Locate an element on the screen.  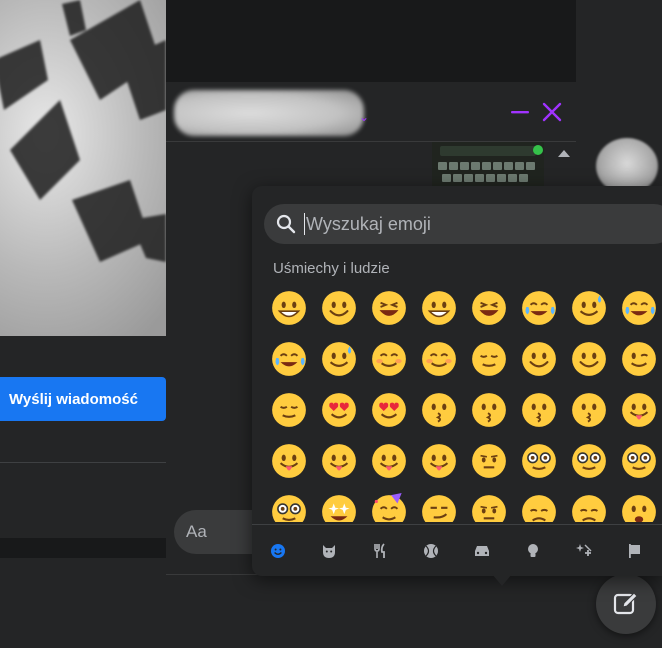
compose-icon is located at coordinates (625, 603).